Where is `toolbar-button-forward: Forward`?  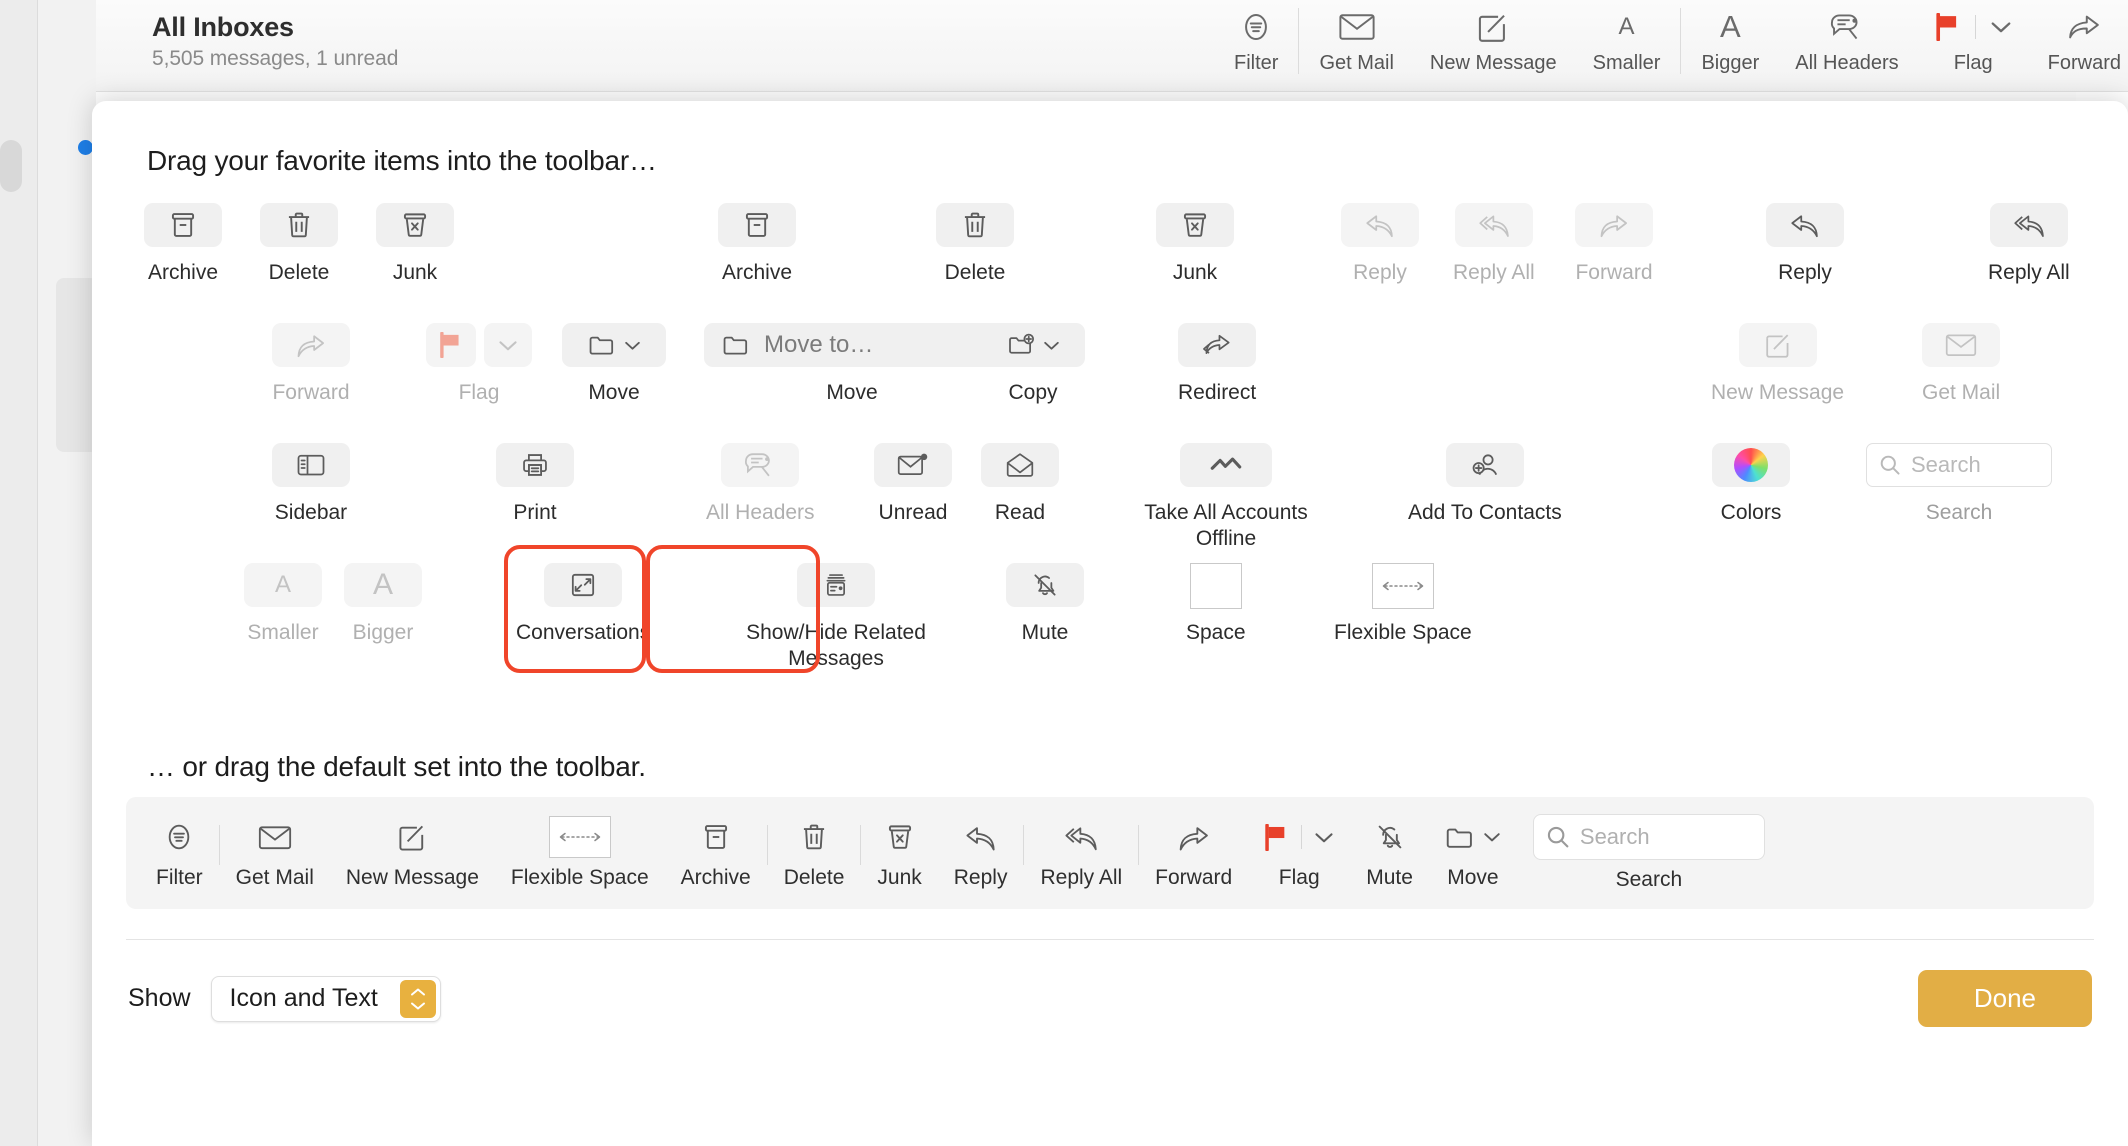
toolbar-button-forward: Forward is located at coordinates (2079, 41).